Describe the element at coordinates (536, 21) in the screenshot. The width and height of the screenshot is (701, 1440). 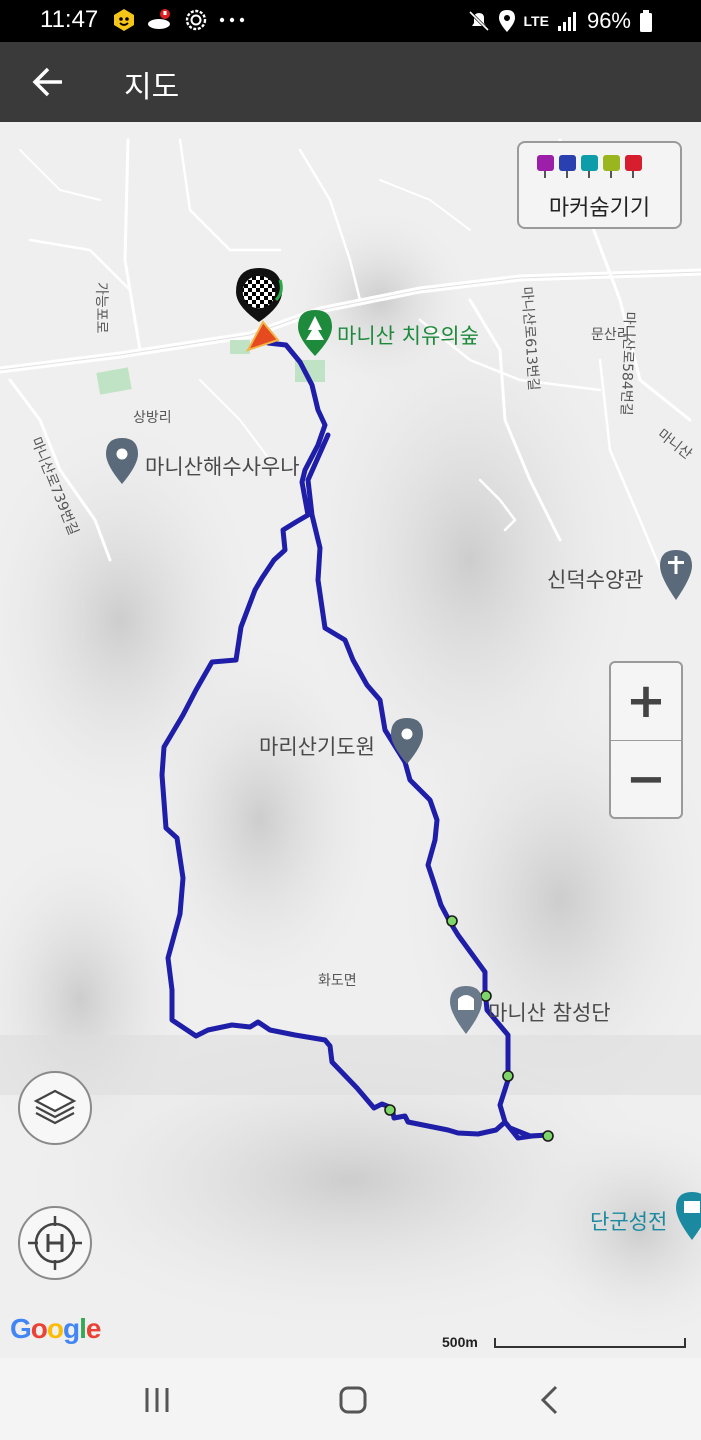
I see `network-type: LTE` at that location.